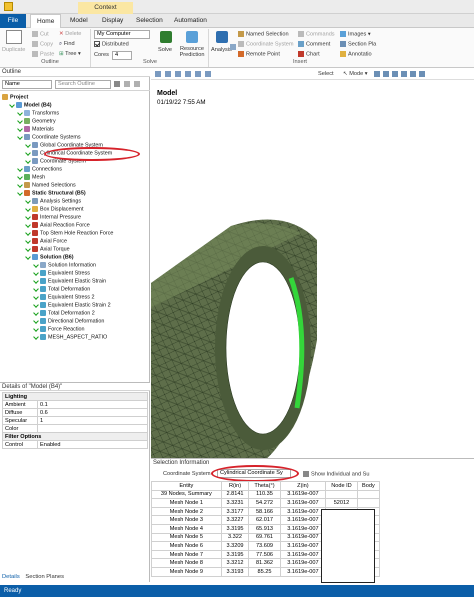 The height and width of the screenshot is (597, 474). Describe the element at coordinates (92, 444) in the screenshot. I see `detail-value: Enabled` at that location.